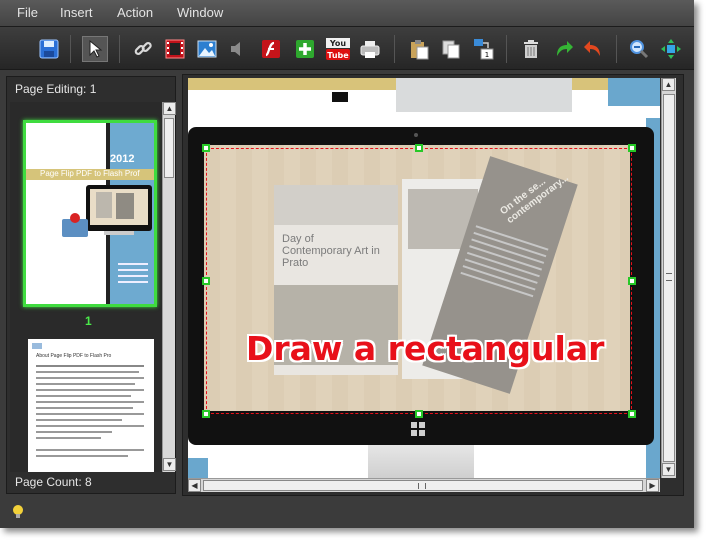 Image resolution: width=708 pixels, height=542 pixels. I want to click on audio-icon, so click(237, 49).